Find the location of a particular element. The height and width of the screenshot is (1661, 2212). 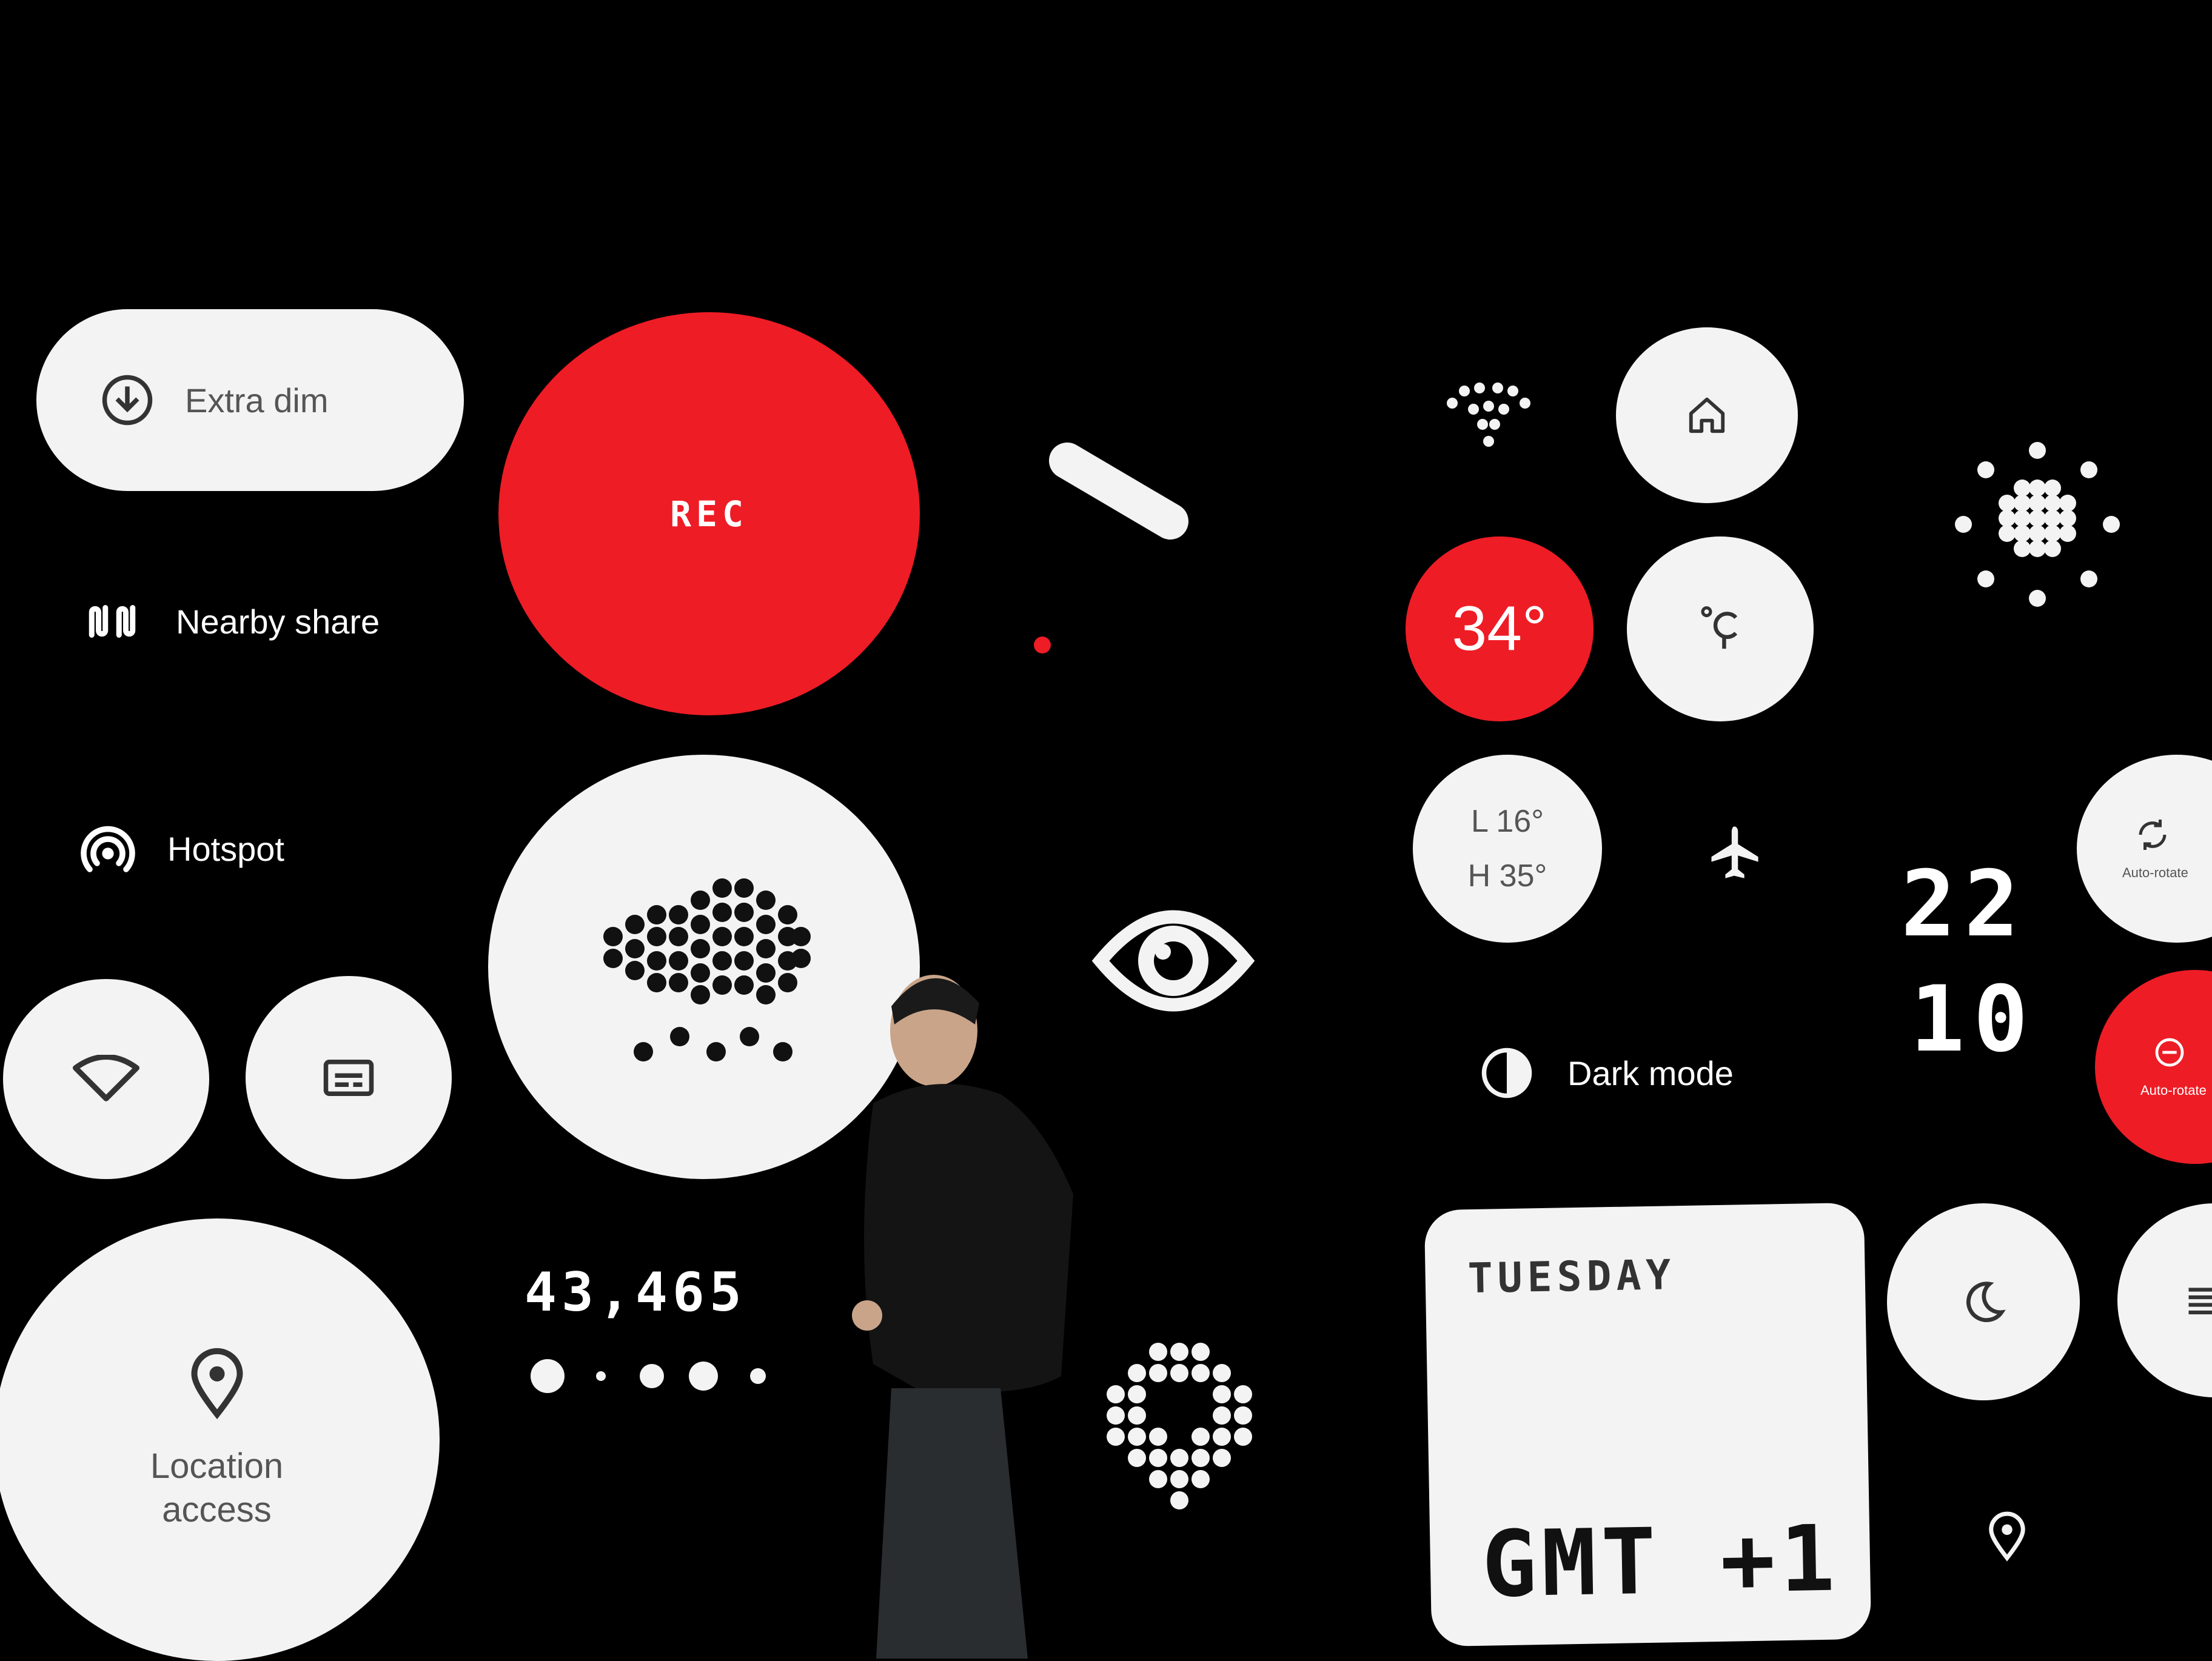

hotspot-icon is located at coordinates (108, 849).